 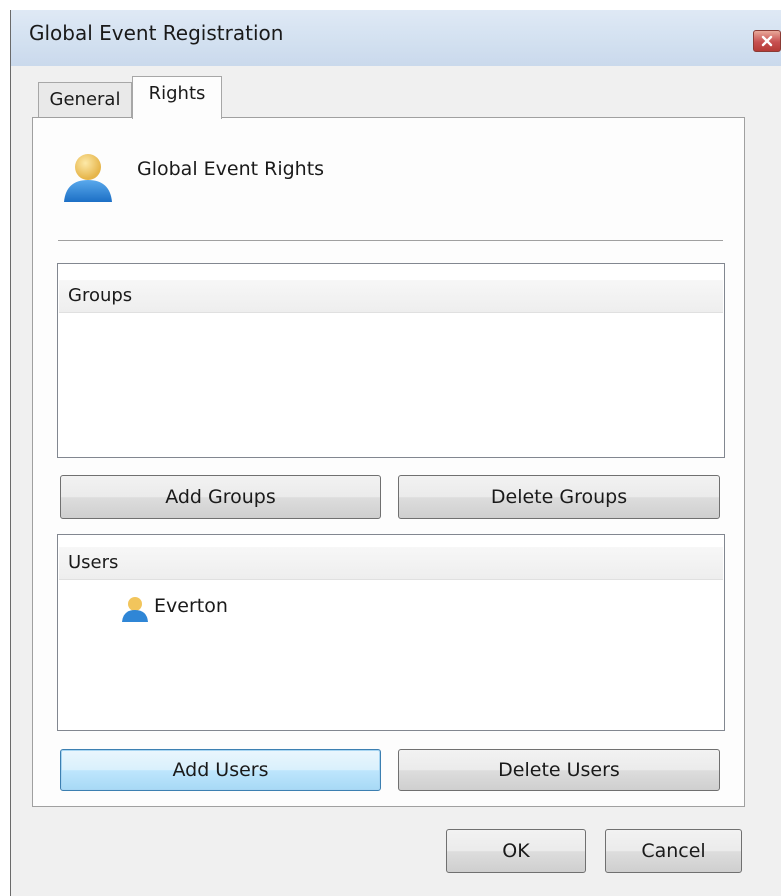 What do you see at coordinates (559, 770) in the screenshot?
I see `delete-users-button: Delete Users` at bounding box center [559, 770].